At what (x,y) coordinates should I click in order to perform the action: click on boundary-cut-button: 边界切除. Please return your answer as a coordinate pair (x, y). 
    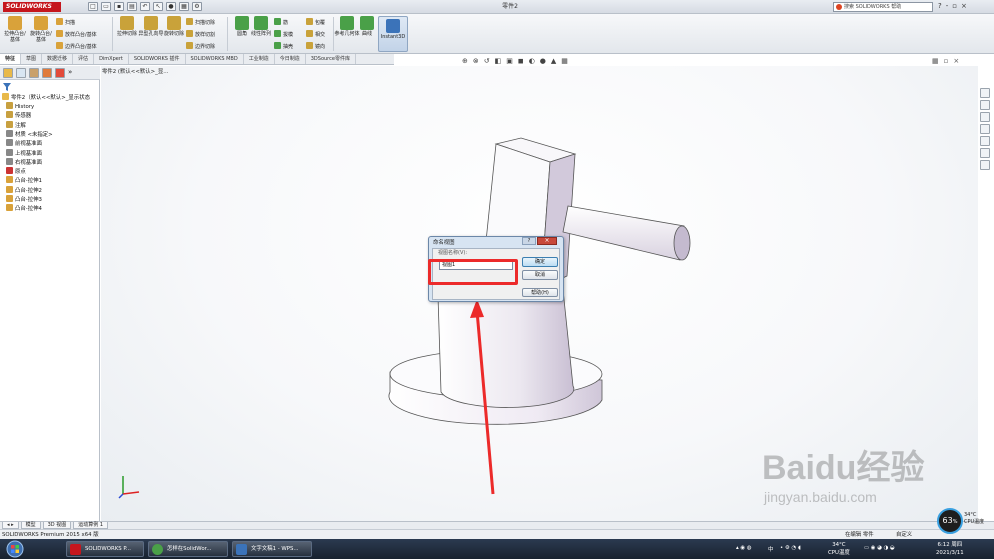
    Looking at the image, I should click on (200, 46).